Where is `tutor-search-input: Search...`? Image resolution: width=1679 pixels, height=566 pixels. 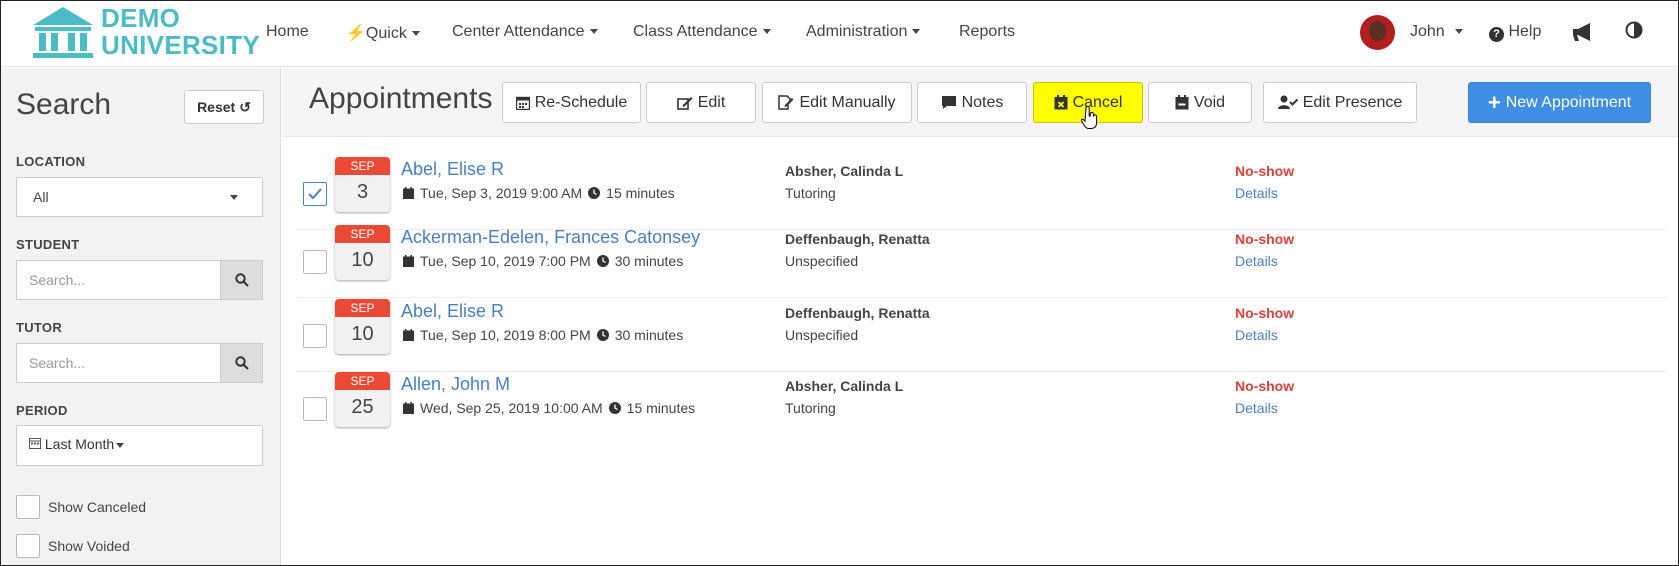
tutor-search-input: Search... is located at coordinates (118, 363).